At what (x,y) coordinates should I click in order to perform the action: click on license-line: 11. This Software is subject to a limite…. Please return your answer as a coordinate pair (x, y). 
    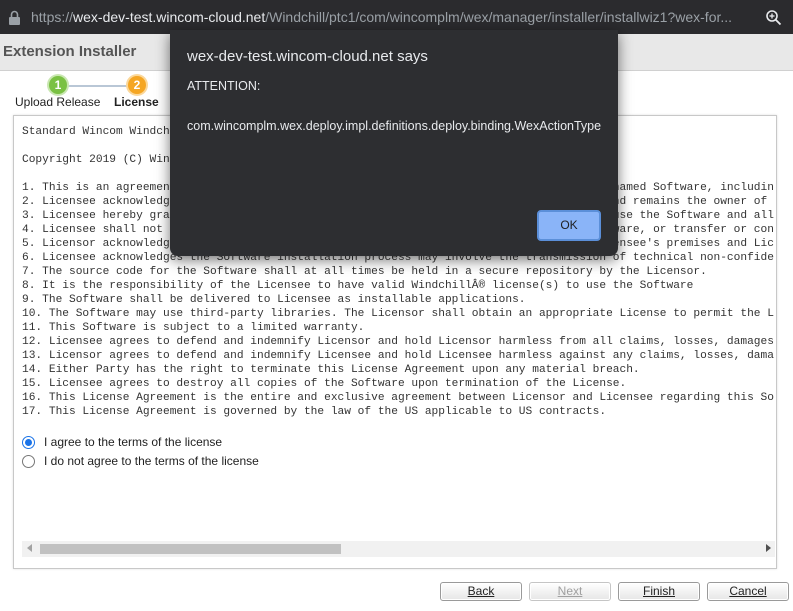
    Looking at the image, I should click on (193, 328).